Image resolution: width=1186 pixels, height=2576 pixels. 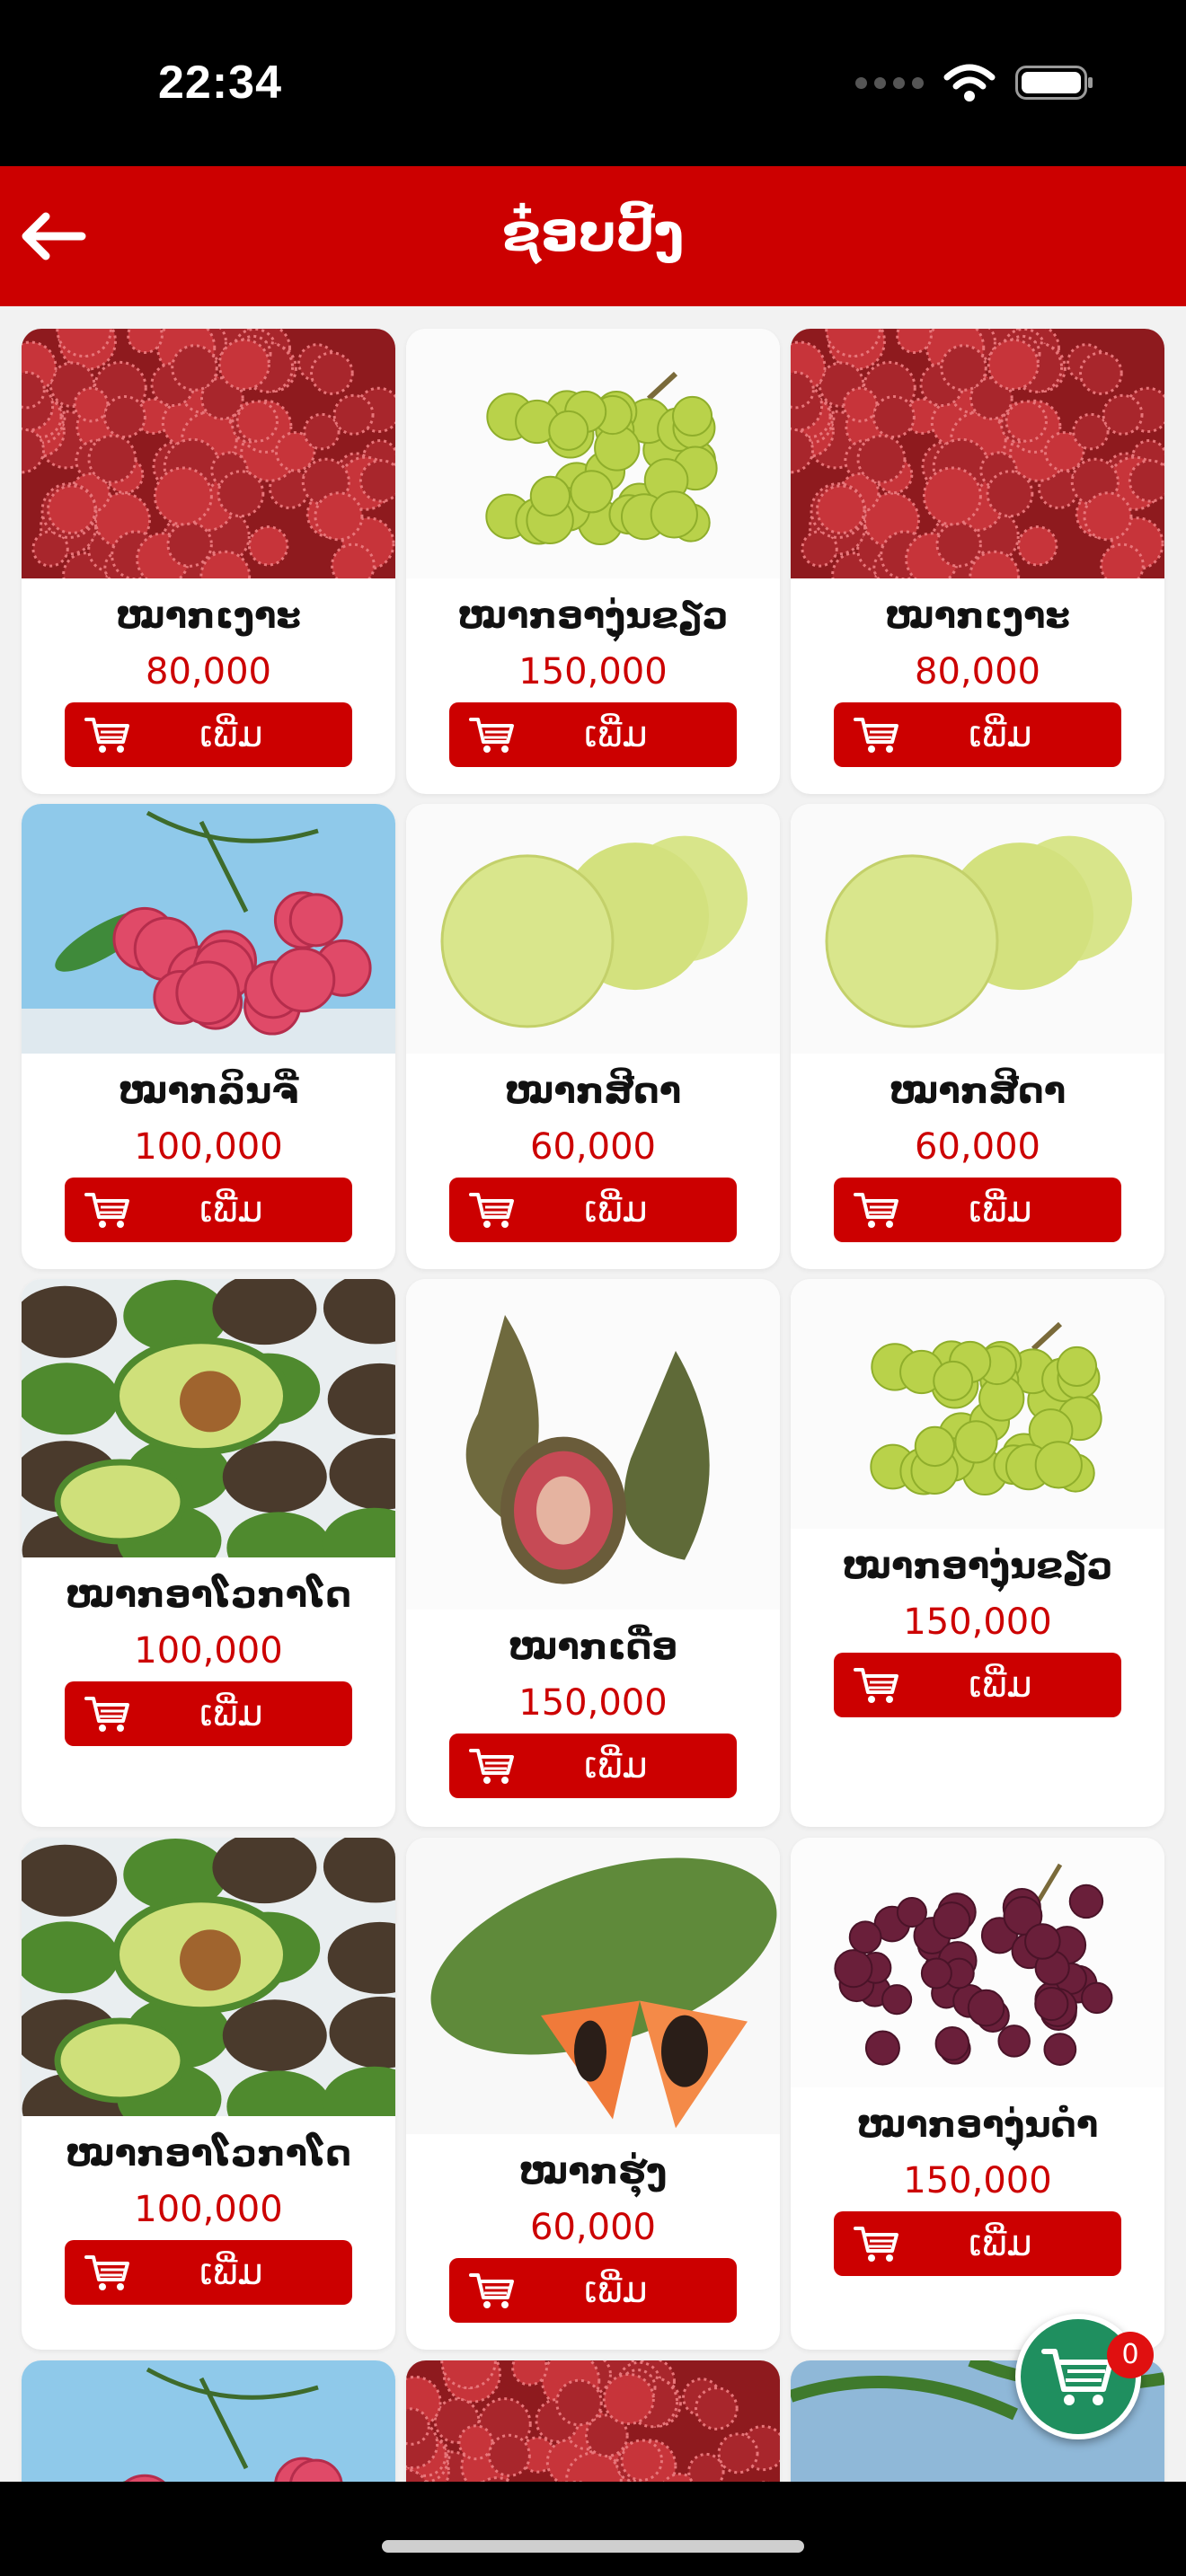 I want to click on status-time: 22:34, so click(x=220, y=83).